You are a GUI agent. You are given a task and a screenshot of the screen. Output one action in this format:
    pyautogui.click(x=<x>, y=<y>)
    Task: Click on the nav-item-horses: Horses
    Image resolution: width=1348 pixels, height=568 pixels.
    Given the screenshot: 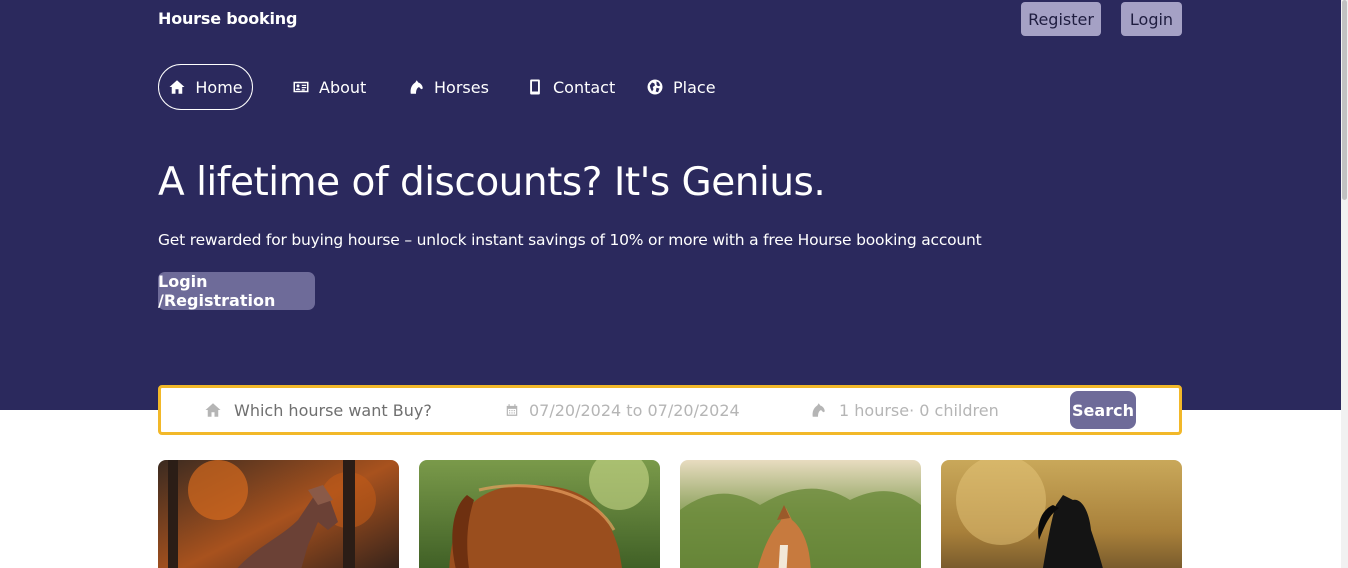 What is the action you would take?
    pyautogui.click(x=448, y=87)
    